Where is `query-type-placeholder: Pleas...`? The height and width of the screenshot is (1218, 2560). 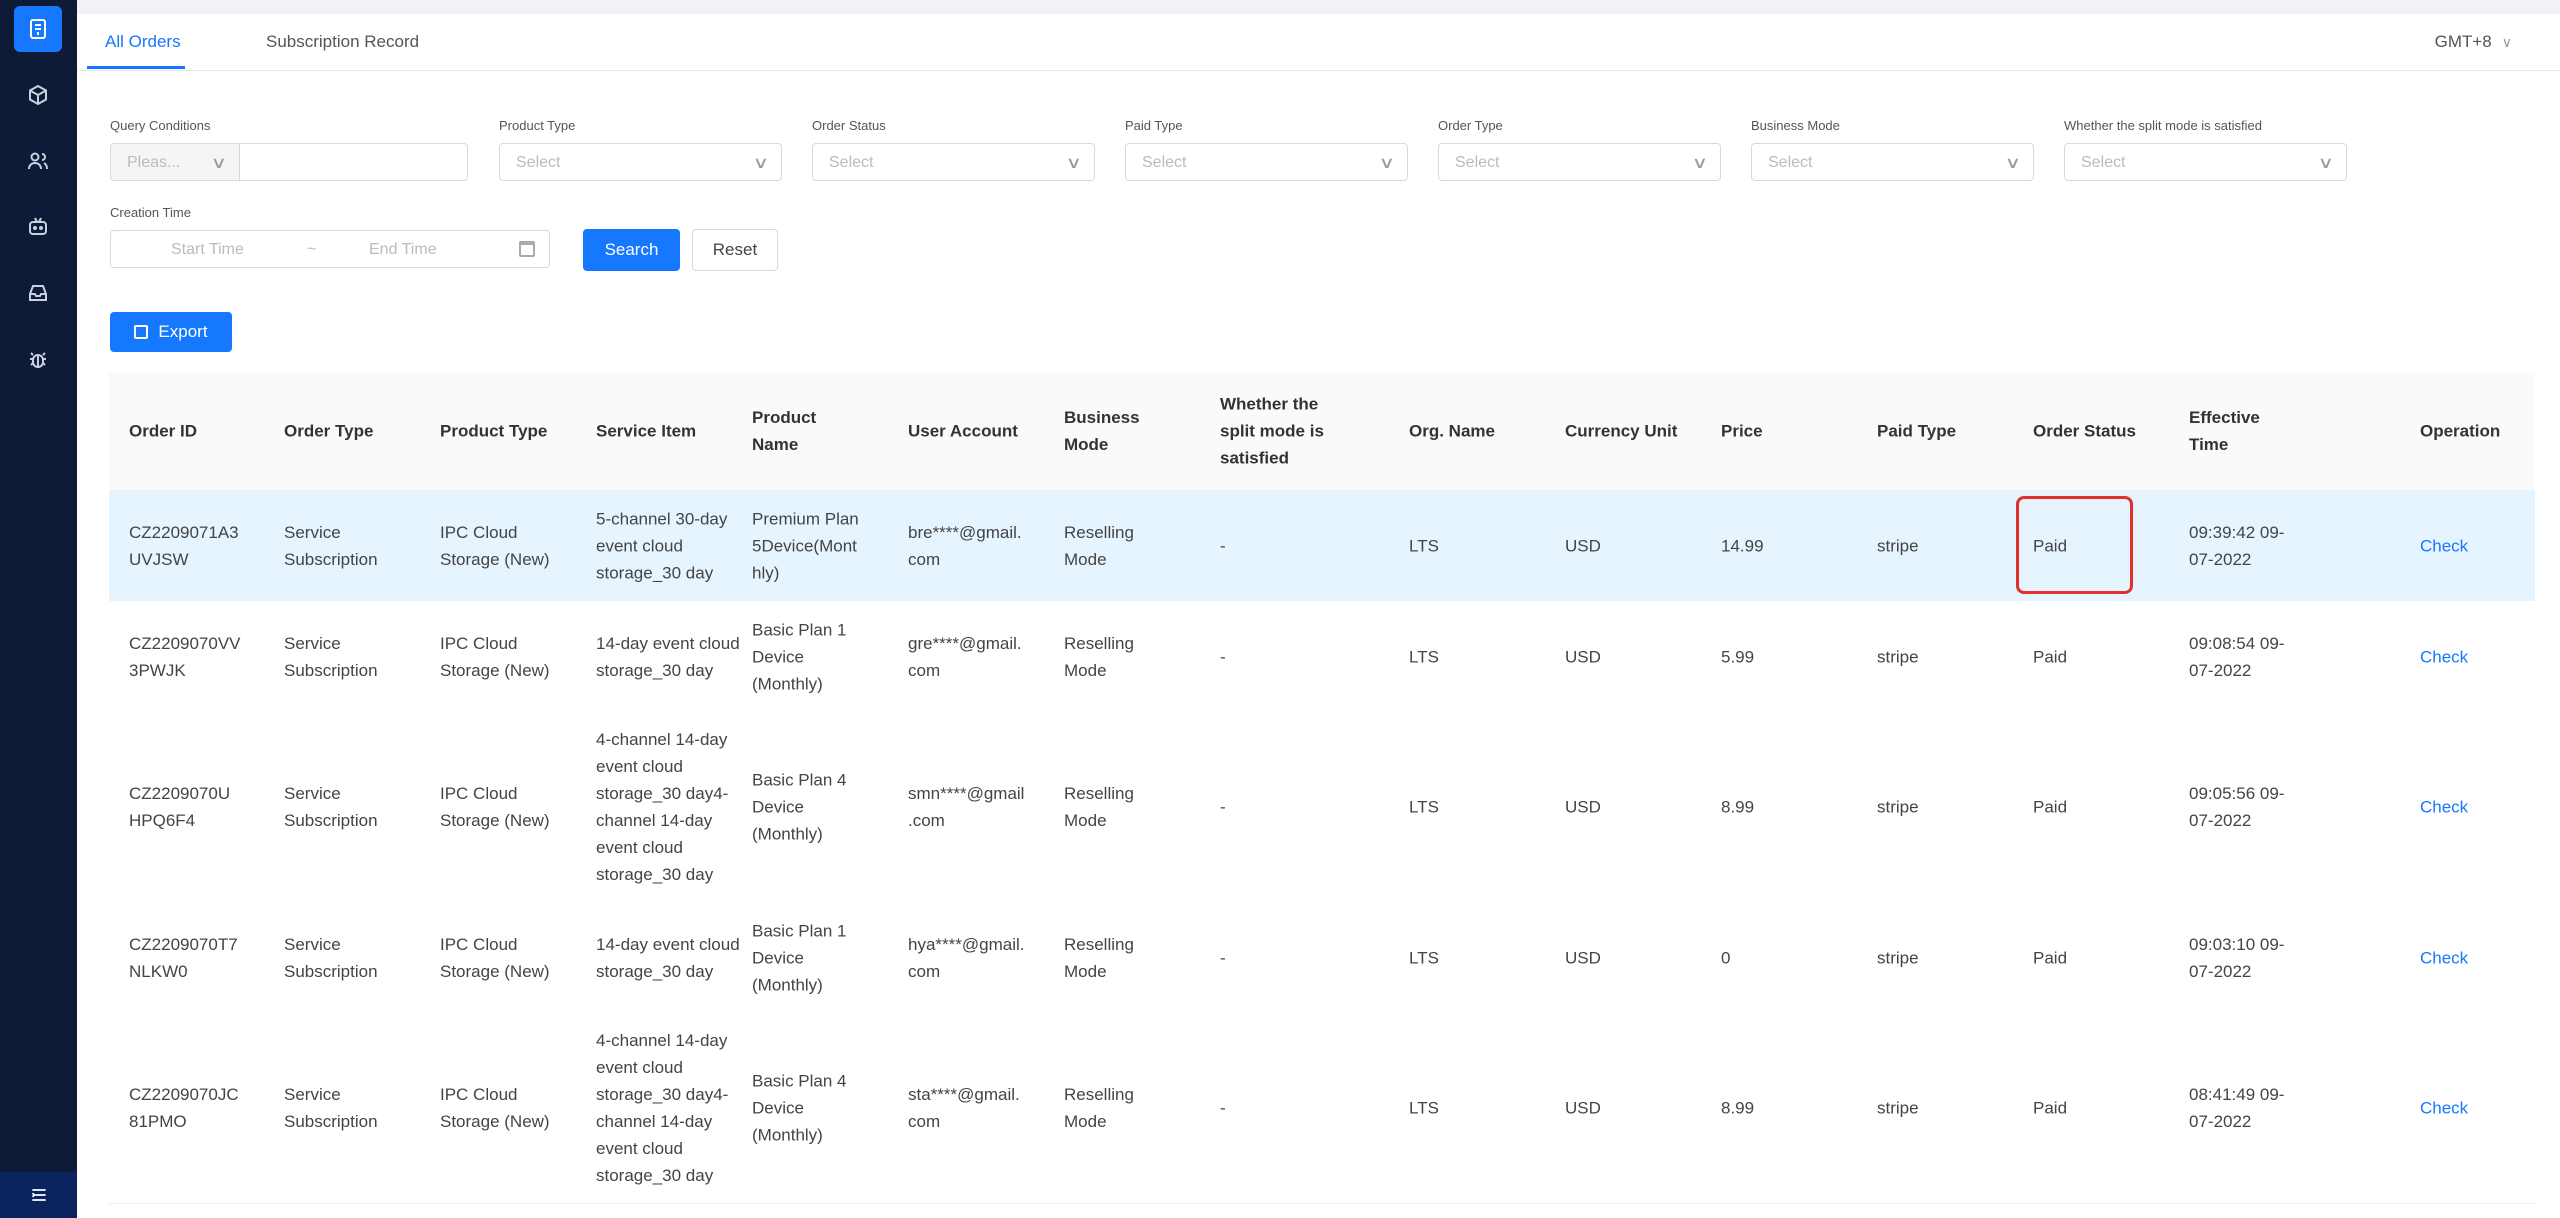 query-type-placeholder: Pleas... is located at coordinates (154, 162).